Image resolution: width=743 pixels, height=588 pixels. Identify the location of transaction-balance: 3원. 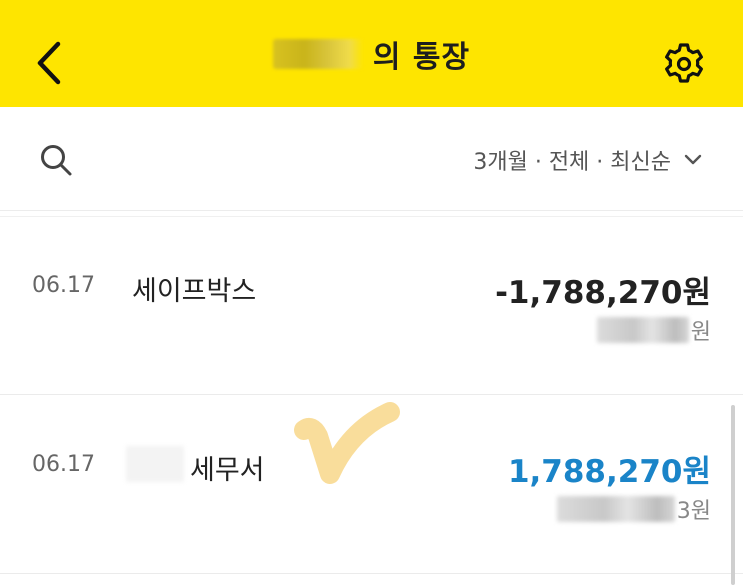
(633, 509).